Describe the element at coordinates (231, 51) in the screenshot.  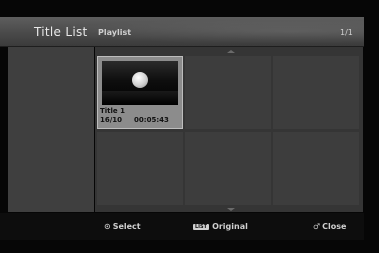
I see `scroll-up-arrow-icon` at that location.